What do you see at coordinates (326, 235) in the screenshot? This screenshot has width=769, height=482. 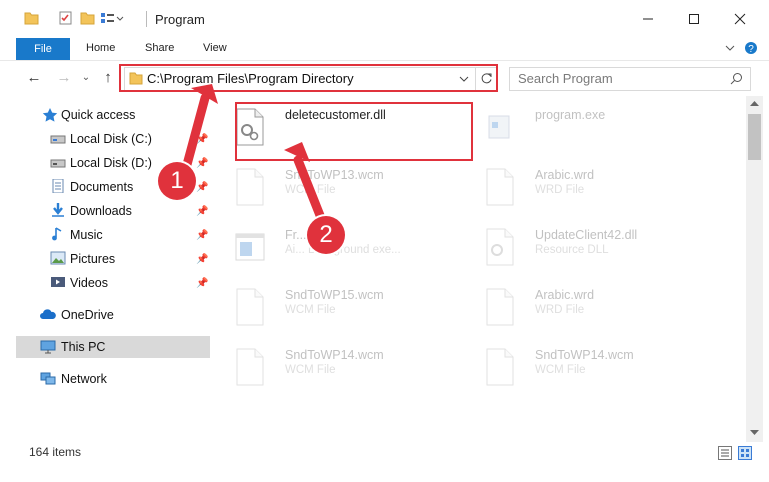 I see `step-2-badge: 2` at bounding box center [326, 235].